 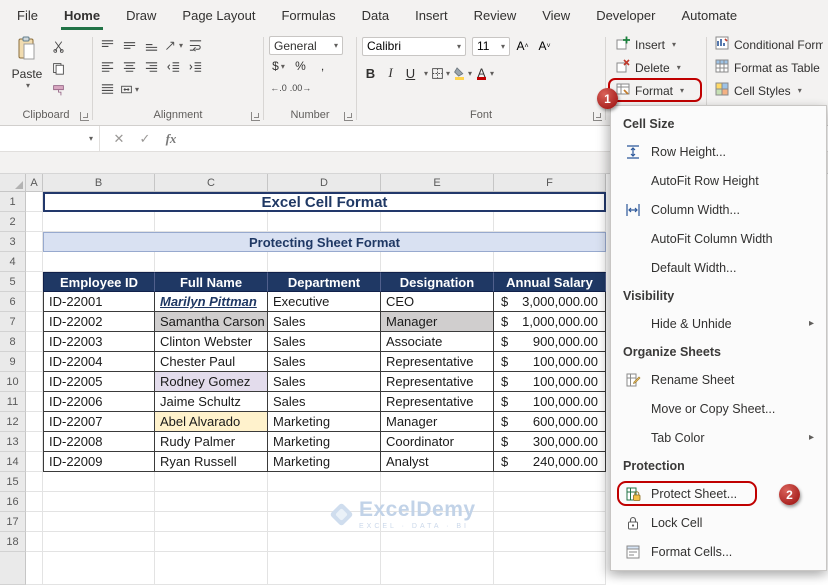 What do you see at coordinates (211, 402) in the screenshot?
I see `table-cell: Jaime Schultz` at bounding box center [211, 402].